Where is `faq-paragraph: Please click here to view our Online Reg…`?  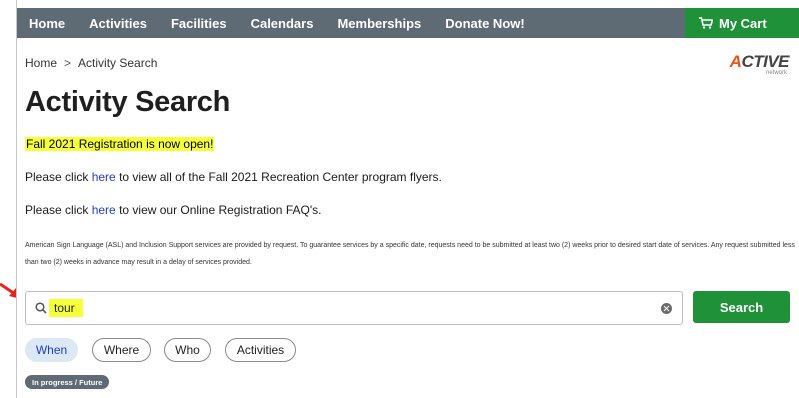 faq-paragraph: Please click here to view our Online Reg… is located at coordinates (173, 210).